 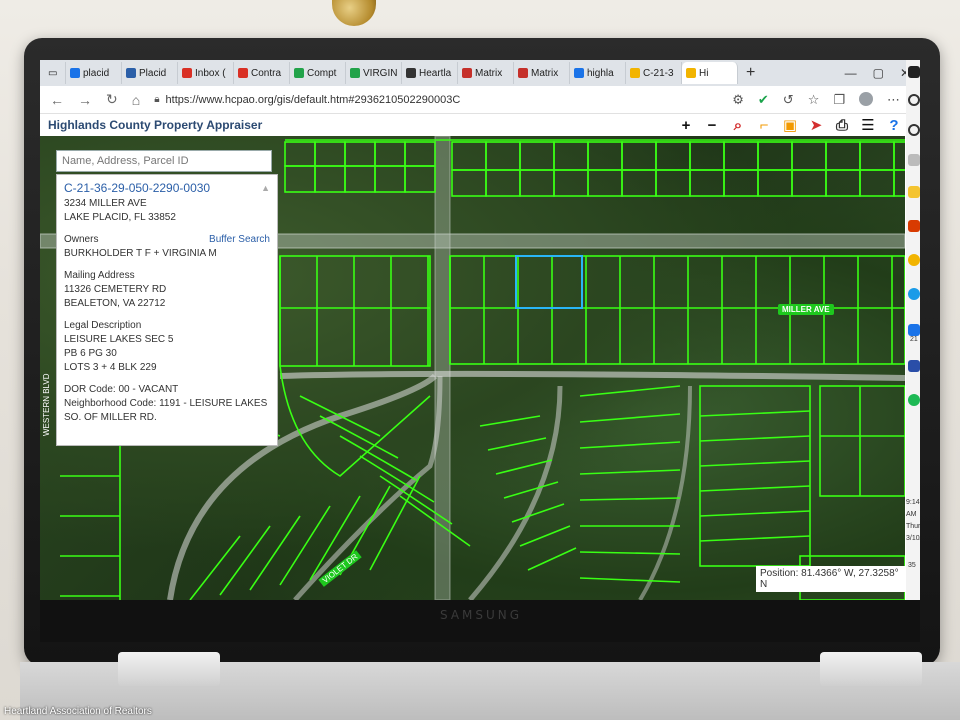 I want to click on marker-icon: ➤, so click(x=816, y=125).